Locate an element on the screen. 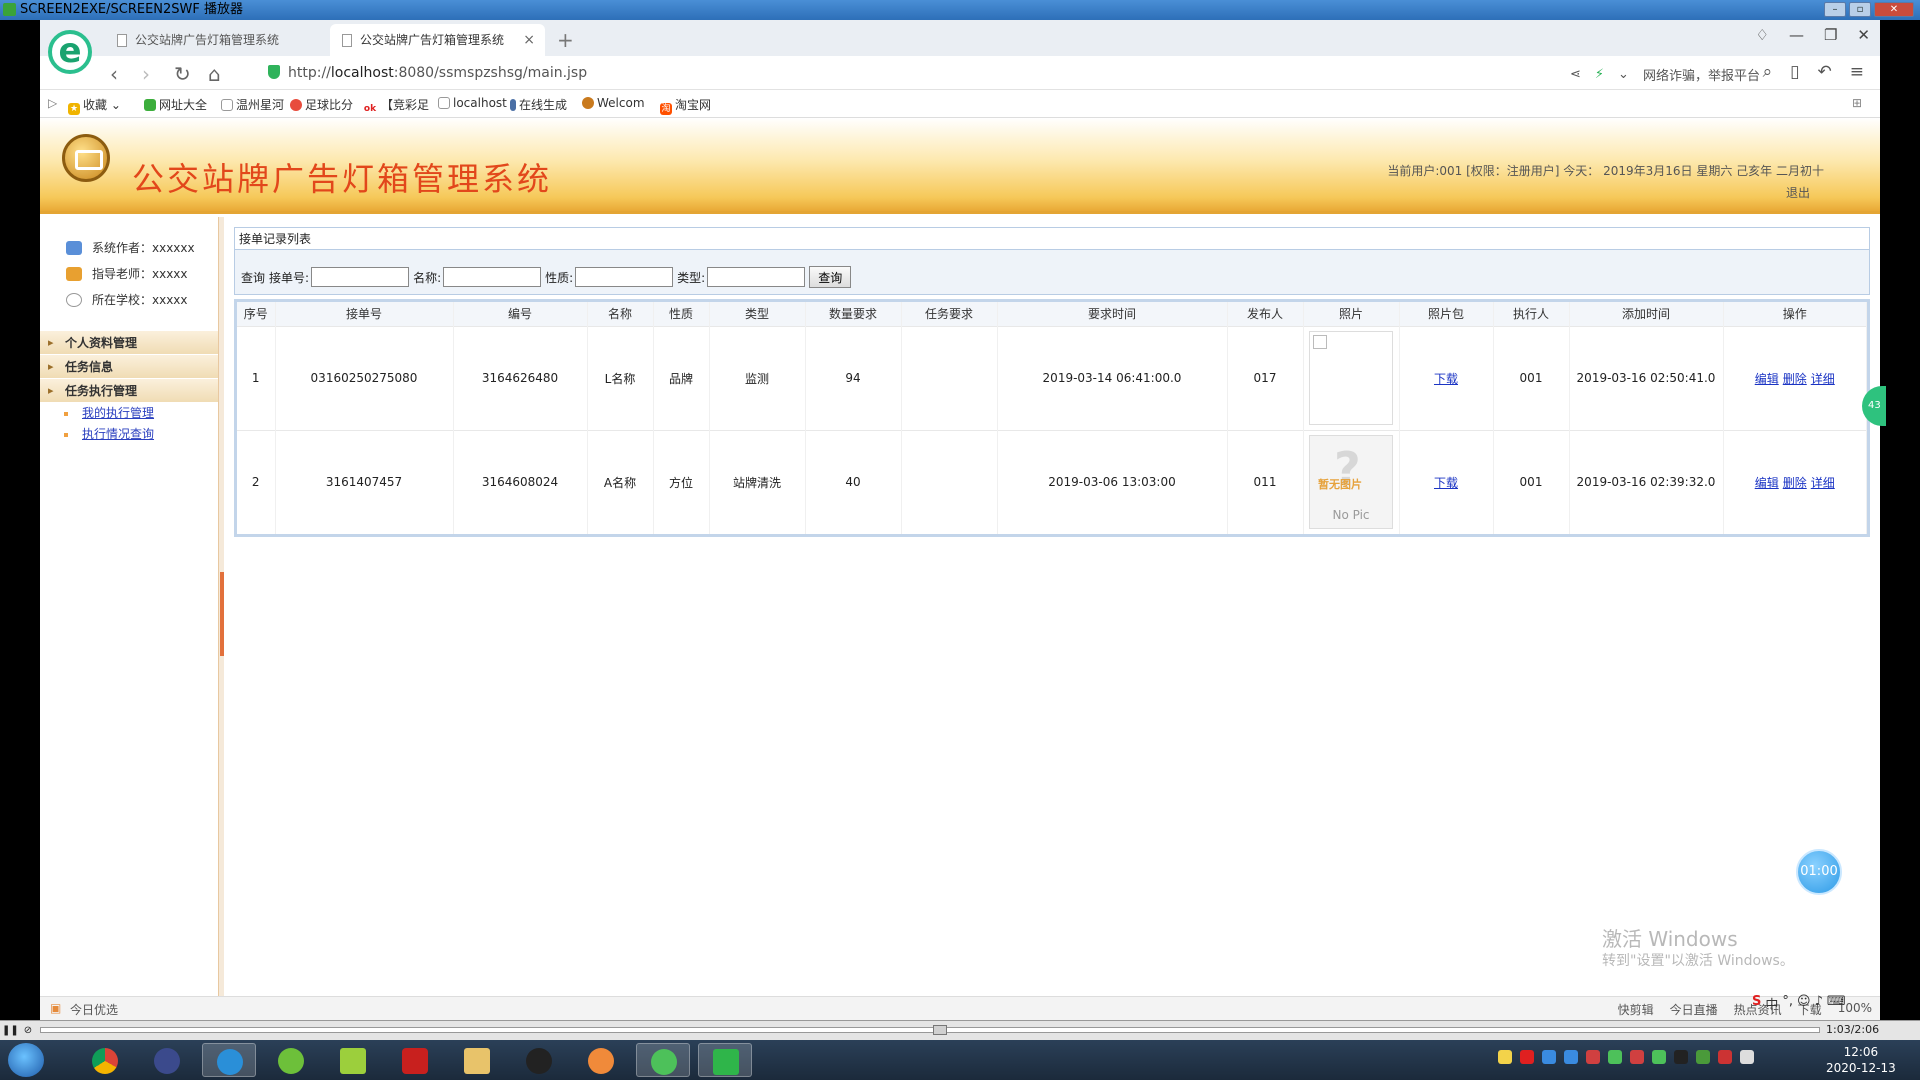  home-icon: ⌂ is located at coordinates (214, 74).